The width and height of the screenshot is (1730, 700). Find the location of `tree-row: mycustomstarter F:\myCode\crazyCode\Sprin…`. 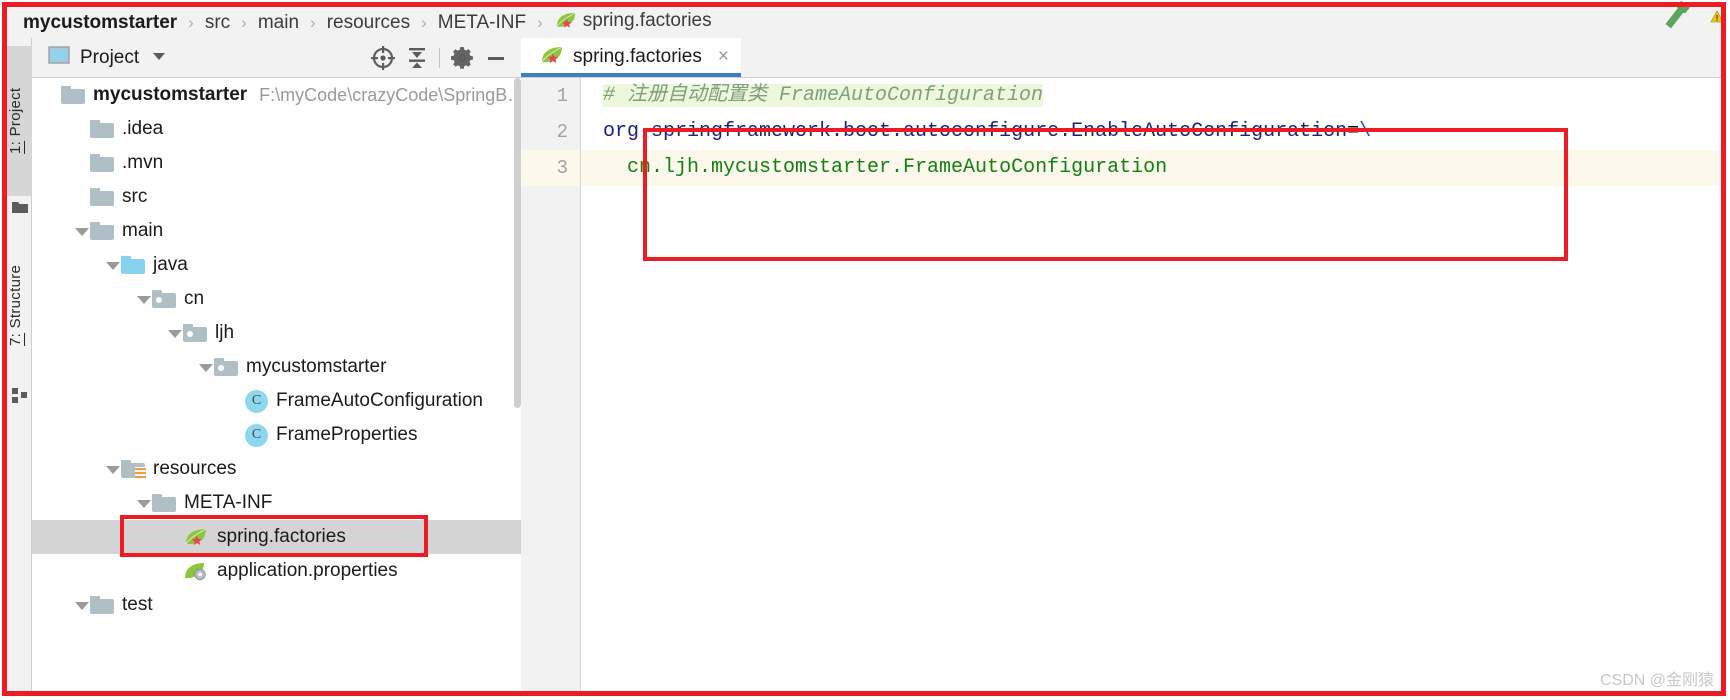

tree-row: mycustomstarter F:\myCode\crazyCode\Sprin… is located at coordinates (276, 95).